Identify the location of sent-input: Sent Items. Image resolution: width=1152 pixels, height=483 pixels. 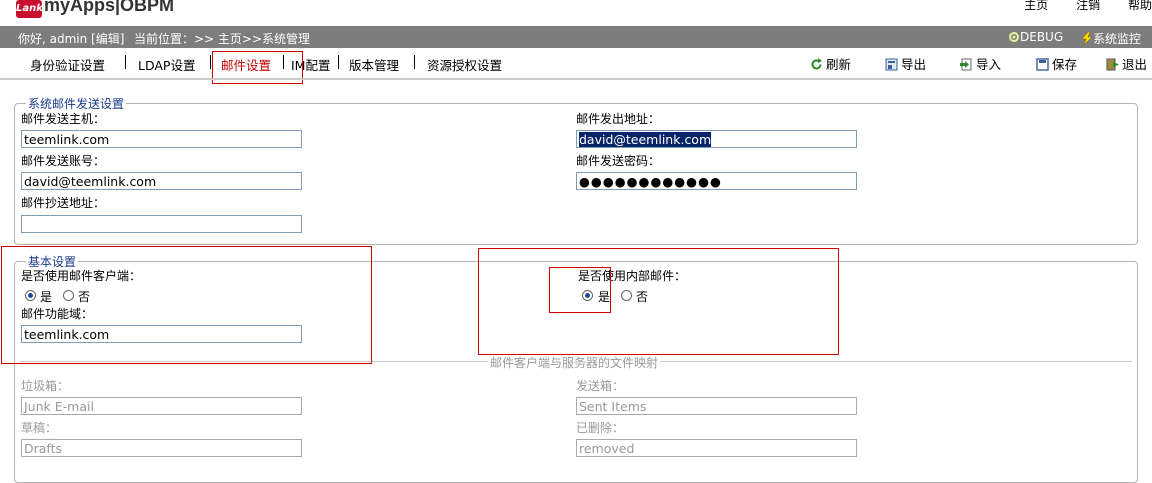
(716, 406).